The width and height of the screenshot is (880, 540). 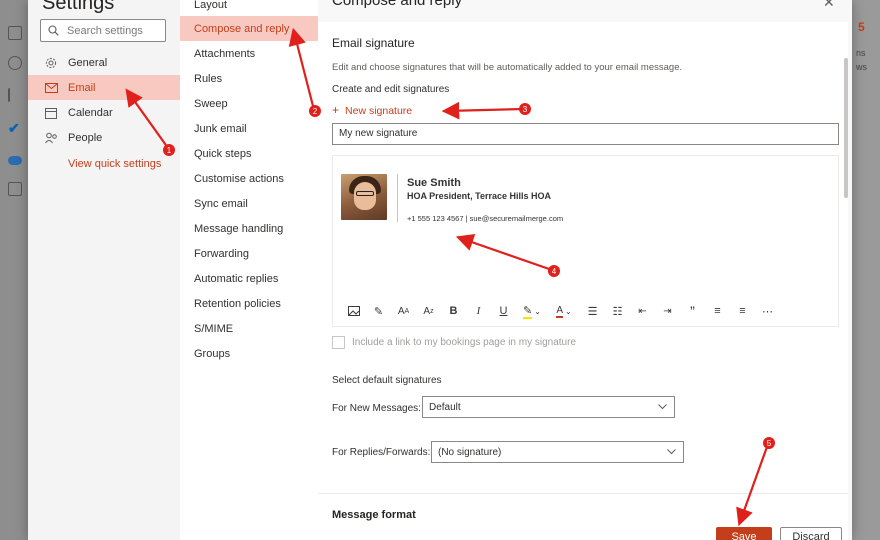 I want to click on increase-indent-icon: ⇥, so click(x=667, y=311).